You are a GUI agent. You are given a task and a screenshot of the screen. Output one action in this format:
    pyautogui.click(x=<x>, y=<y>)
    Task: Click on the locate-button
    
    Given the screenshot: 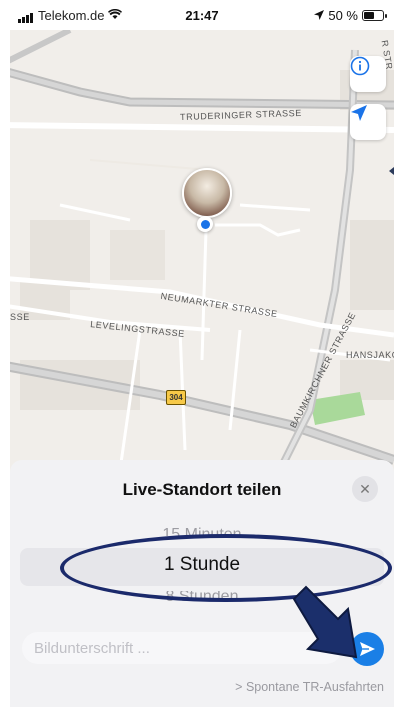 What is the action you would take?
    pyautogui.click(x=368, y=122)
    